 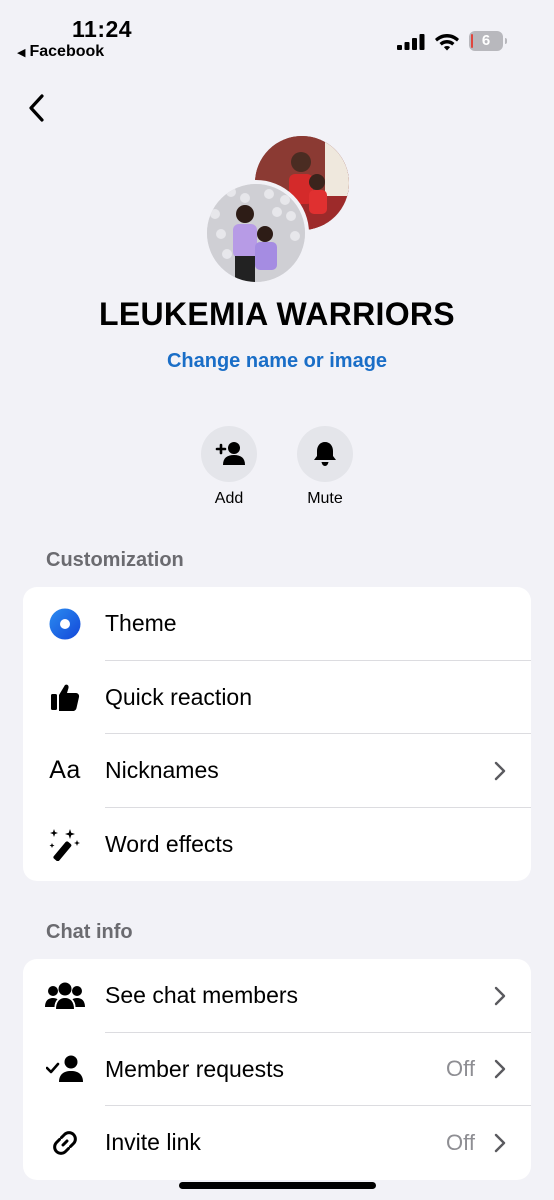 I want to click on battery-level: 6, so click(x=486, y=40).